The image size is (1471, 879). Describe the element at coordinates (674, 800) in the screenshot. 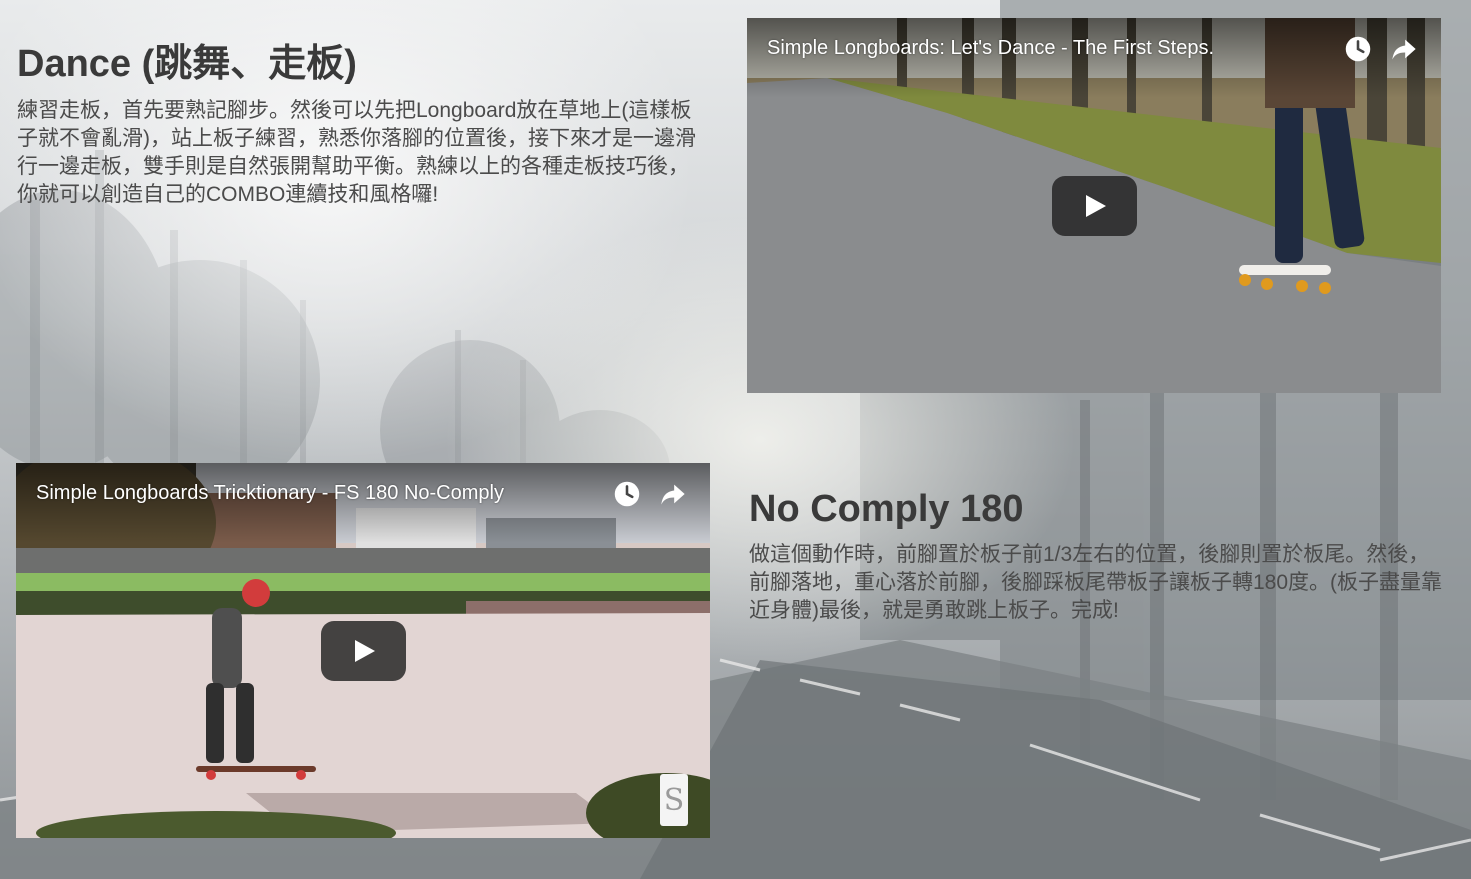

I see `simple-longboards-logo-icon: S` at that location.